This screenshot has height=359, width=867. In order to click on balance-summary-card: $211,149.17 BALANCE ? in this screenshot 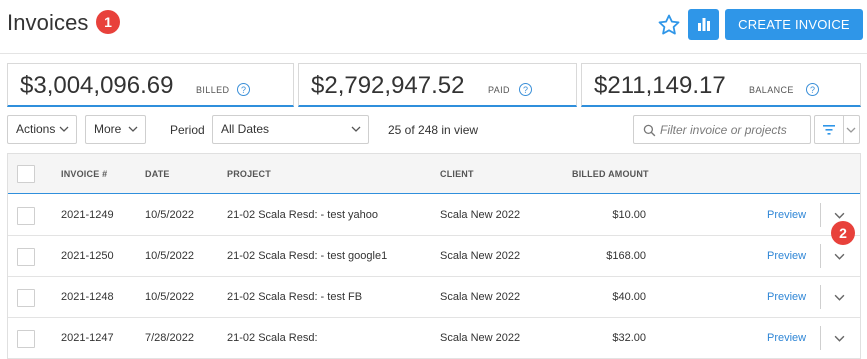, I will do `click(721, 85)`.